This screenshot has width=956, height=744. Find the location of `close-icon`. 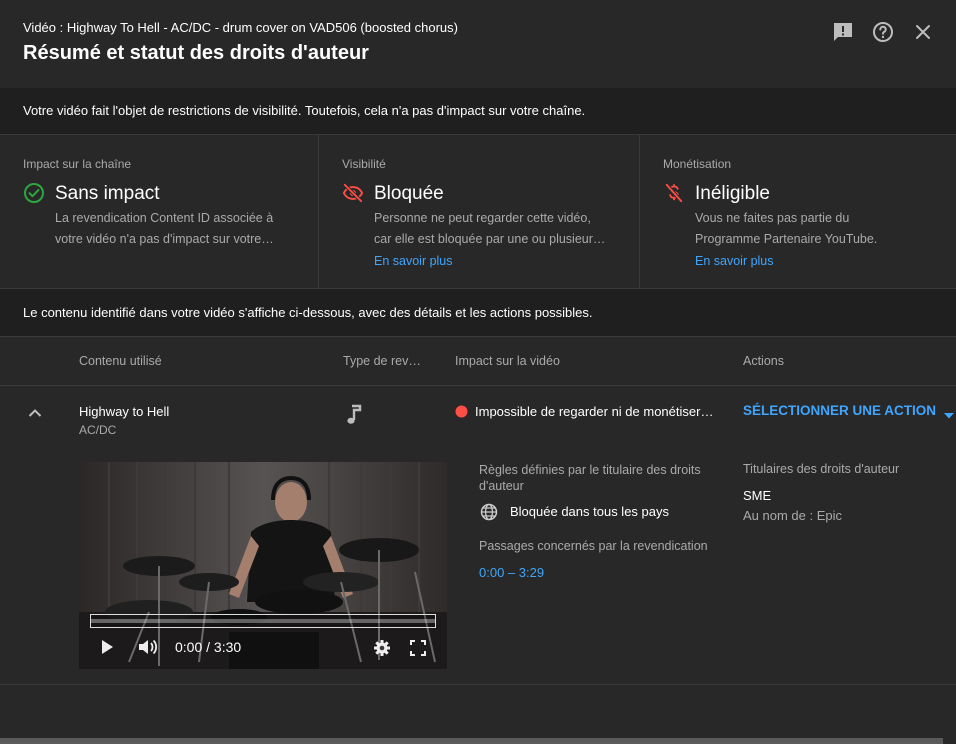

close-icon is located at coordinates (923, 32).